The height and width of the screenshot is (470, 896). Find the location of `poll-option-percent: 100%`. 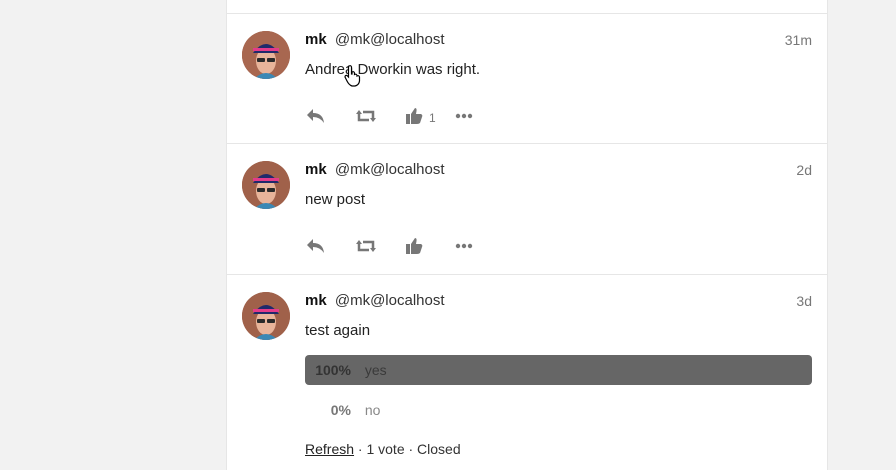

poll-option-percent: 100% is located at coordinates (333, 370).